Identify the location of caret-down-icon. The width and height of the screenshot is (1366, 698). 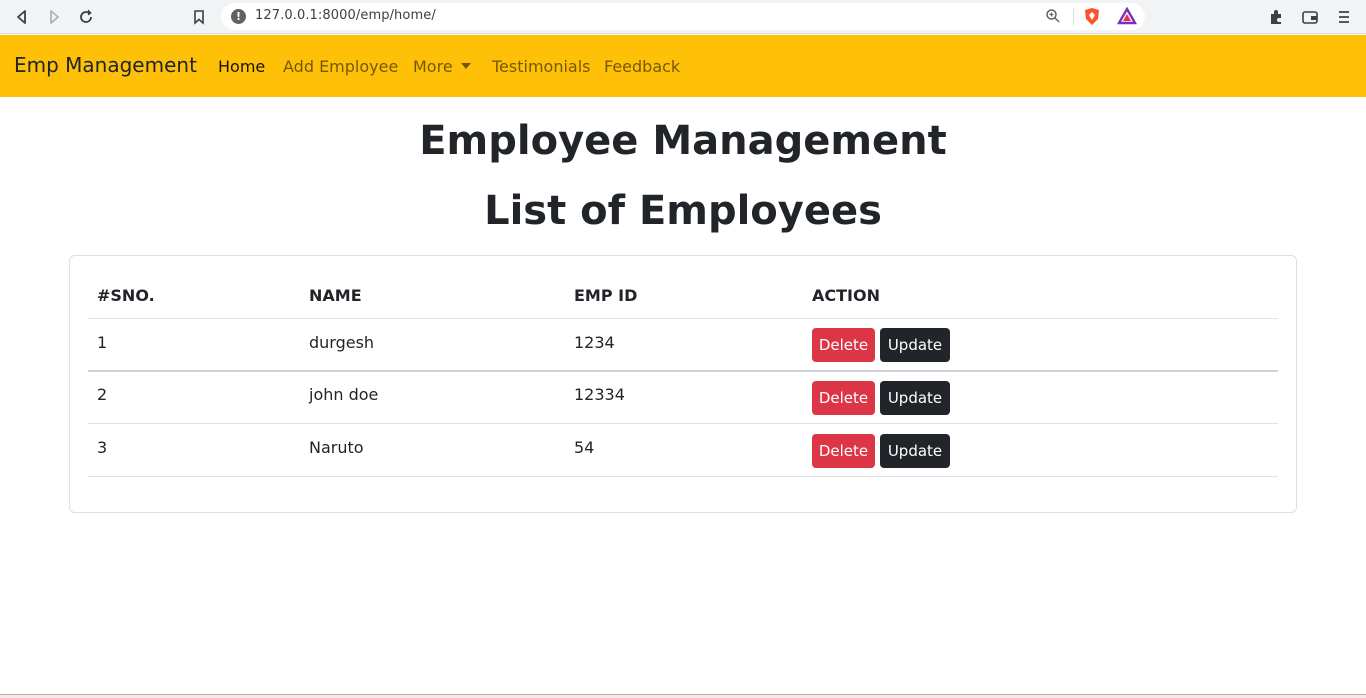
(465, 66).